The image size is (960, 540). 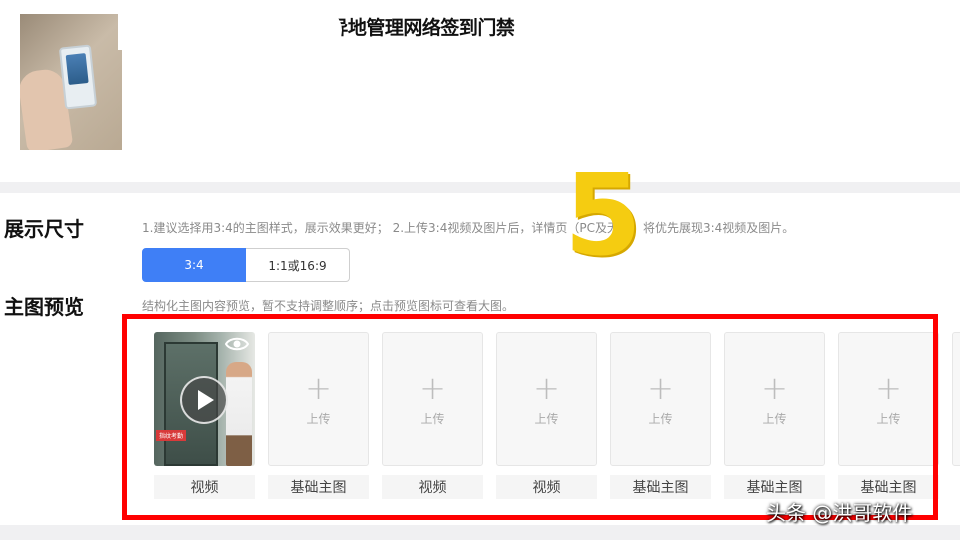 I want to click on device-graphic, so click(x=78, y=77).